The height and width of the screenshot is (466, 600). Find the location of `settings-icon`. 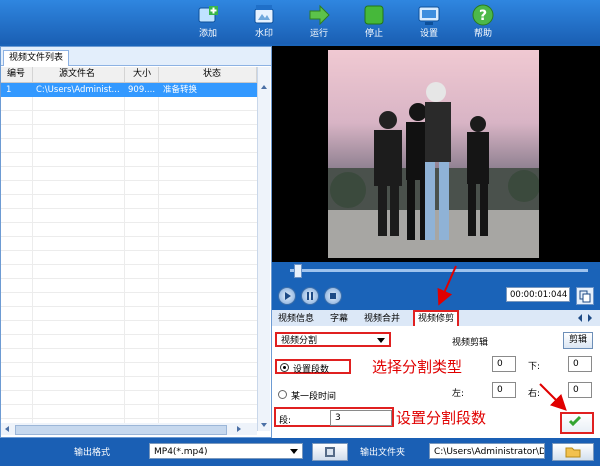

settings-icon is located at coordinates (429, 15).